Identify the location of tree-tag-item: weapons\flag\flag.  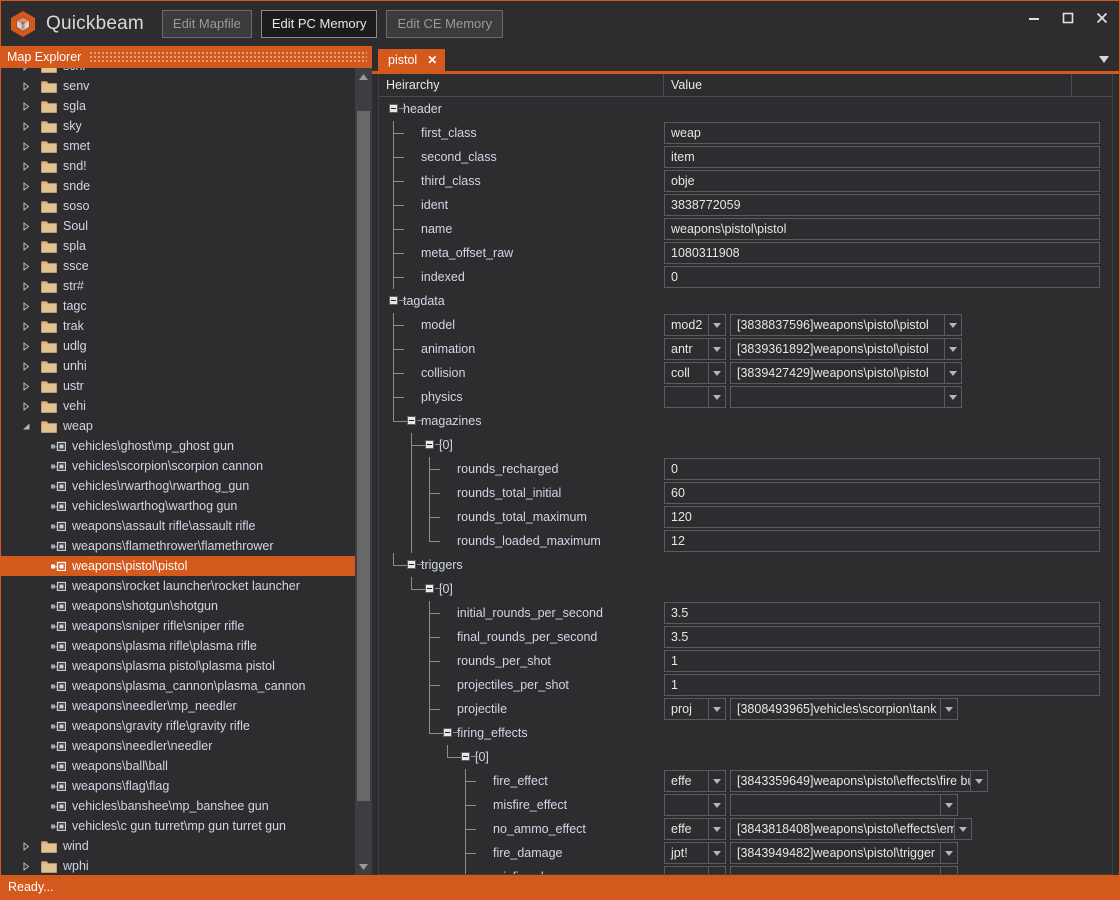
(178, 786).